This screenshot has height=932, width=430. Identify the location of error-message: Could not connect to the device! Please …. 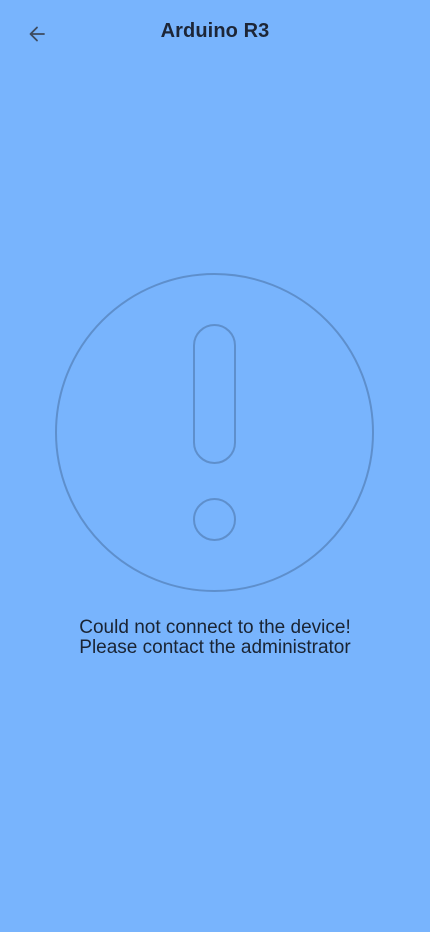
(215, 638).